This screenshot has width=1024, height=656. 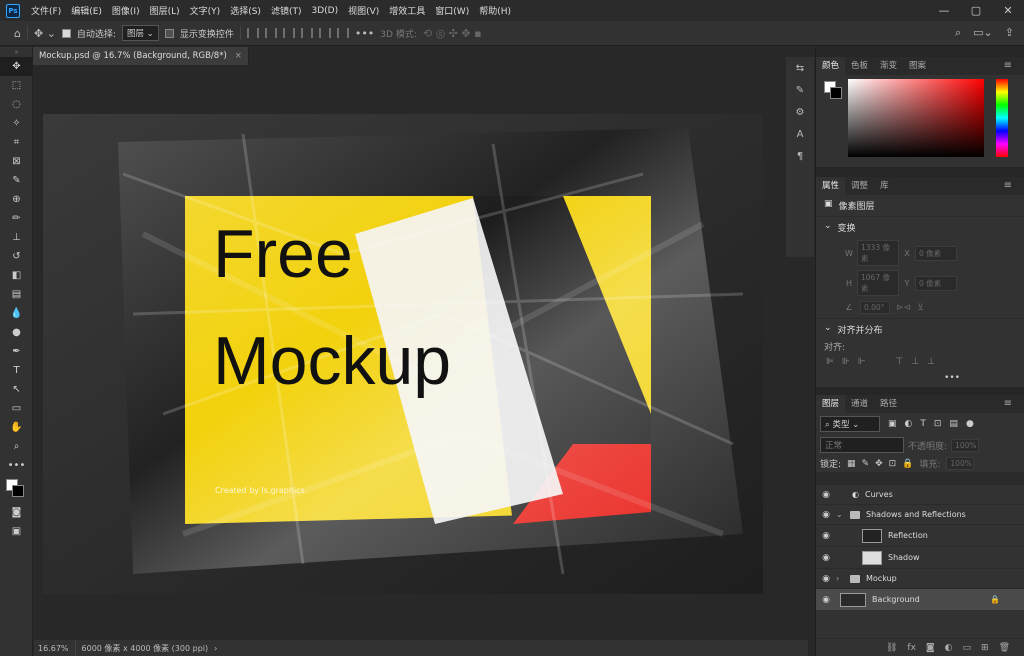 I want to click on layer-row-background: ◉ Background 🔒, so click(x=920, y=599).